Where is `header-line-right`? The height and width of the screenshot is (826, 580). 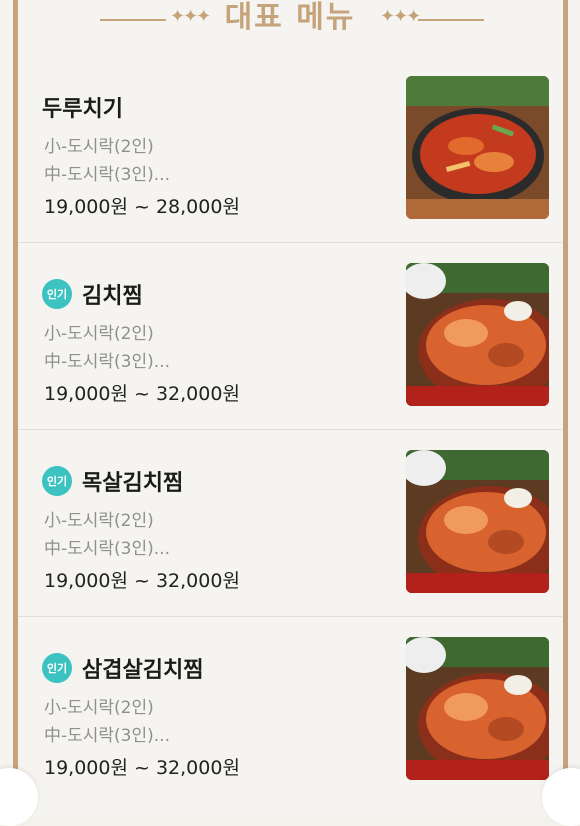 header-line-right is located at coordinates (451, 20).